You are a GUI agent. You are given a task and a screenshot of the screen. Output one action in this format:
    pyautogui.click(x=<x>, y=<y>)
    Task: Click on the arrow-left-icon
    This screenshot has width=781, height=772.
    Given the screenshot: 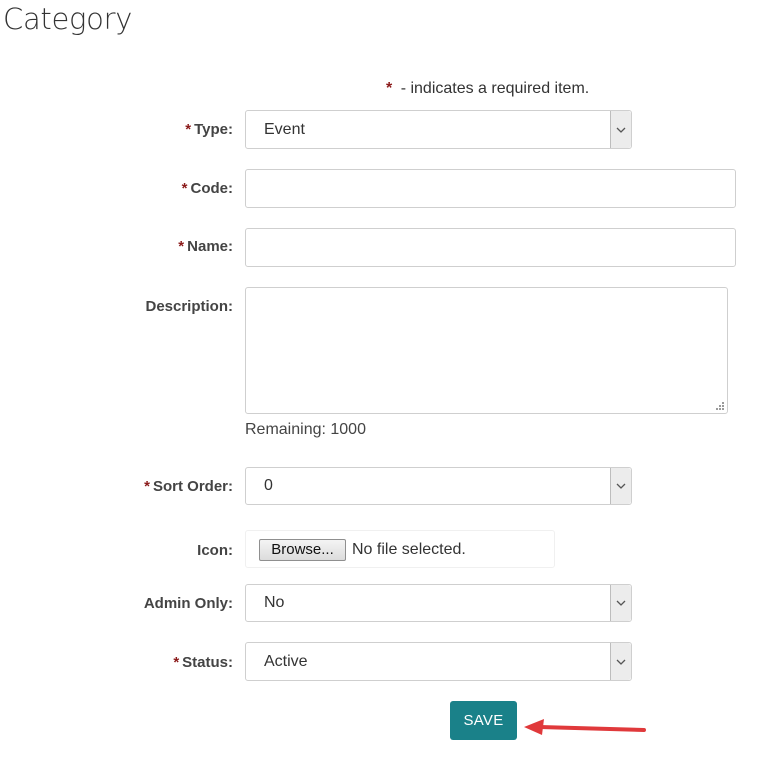 What is the action you would take?
    pyautogui.click(x=585, y=727)
    